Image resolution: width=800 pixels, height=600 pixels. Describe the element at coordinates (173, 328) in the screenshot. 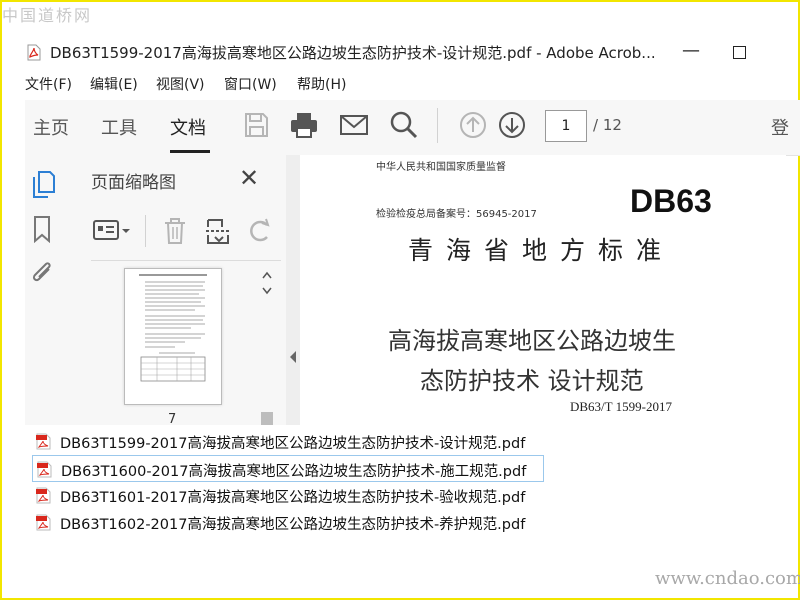

I see `thumbnail-page-content` at that location.